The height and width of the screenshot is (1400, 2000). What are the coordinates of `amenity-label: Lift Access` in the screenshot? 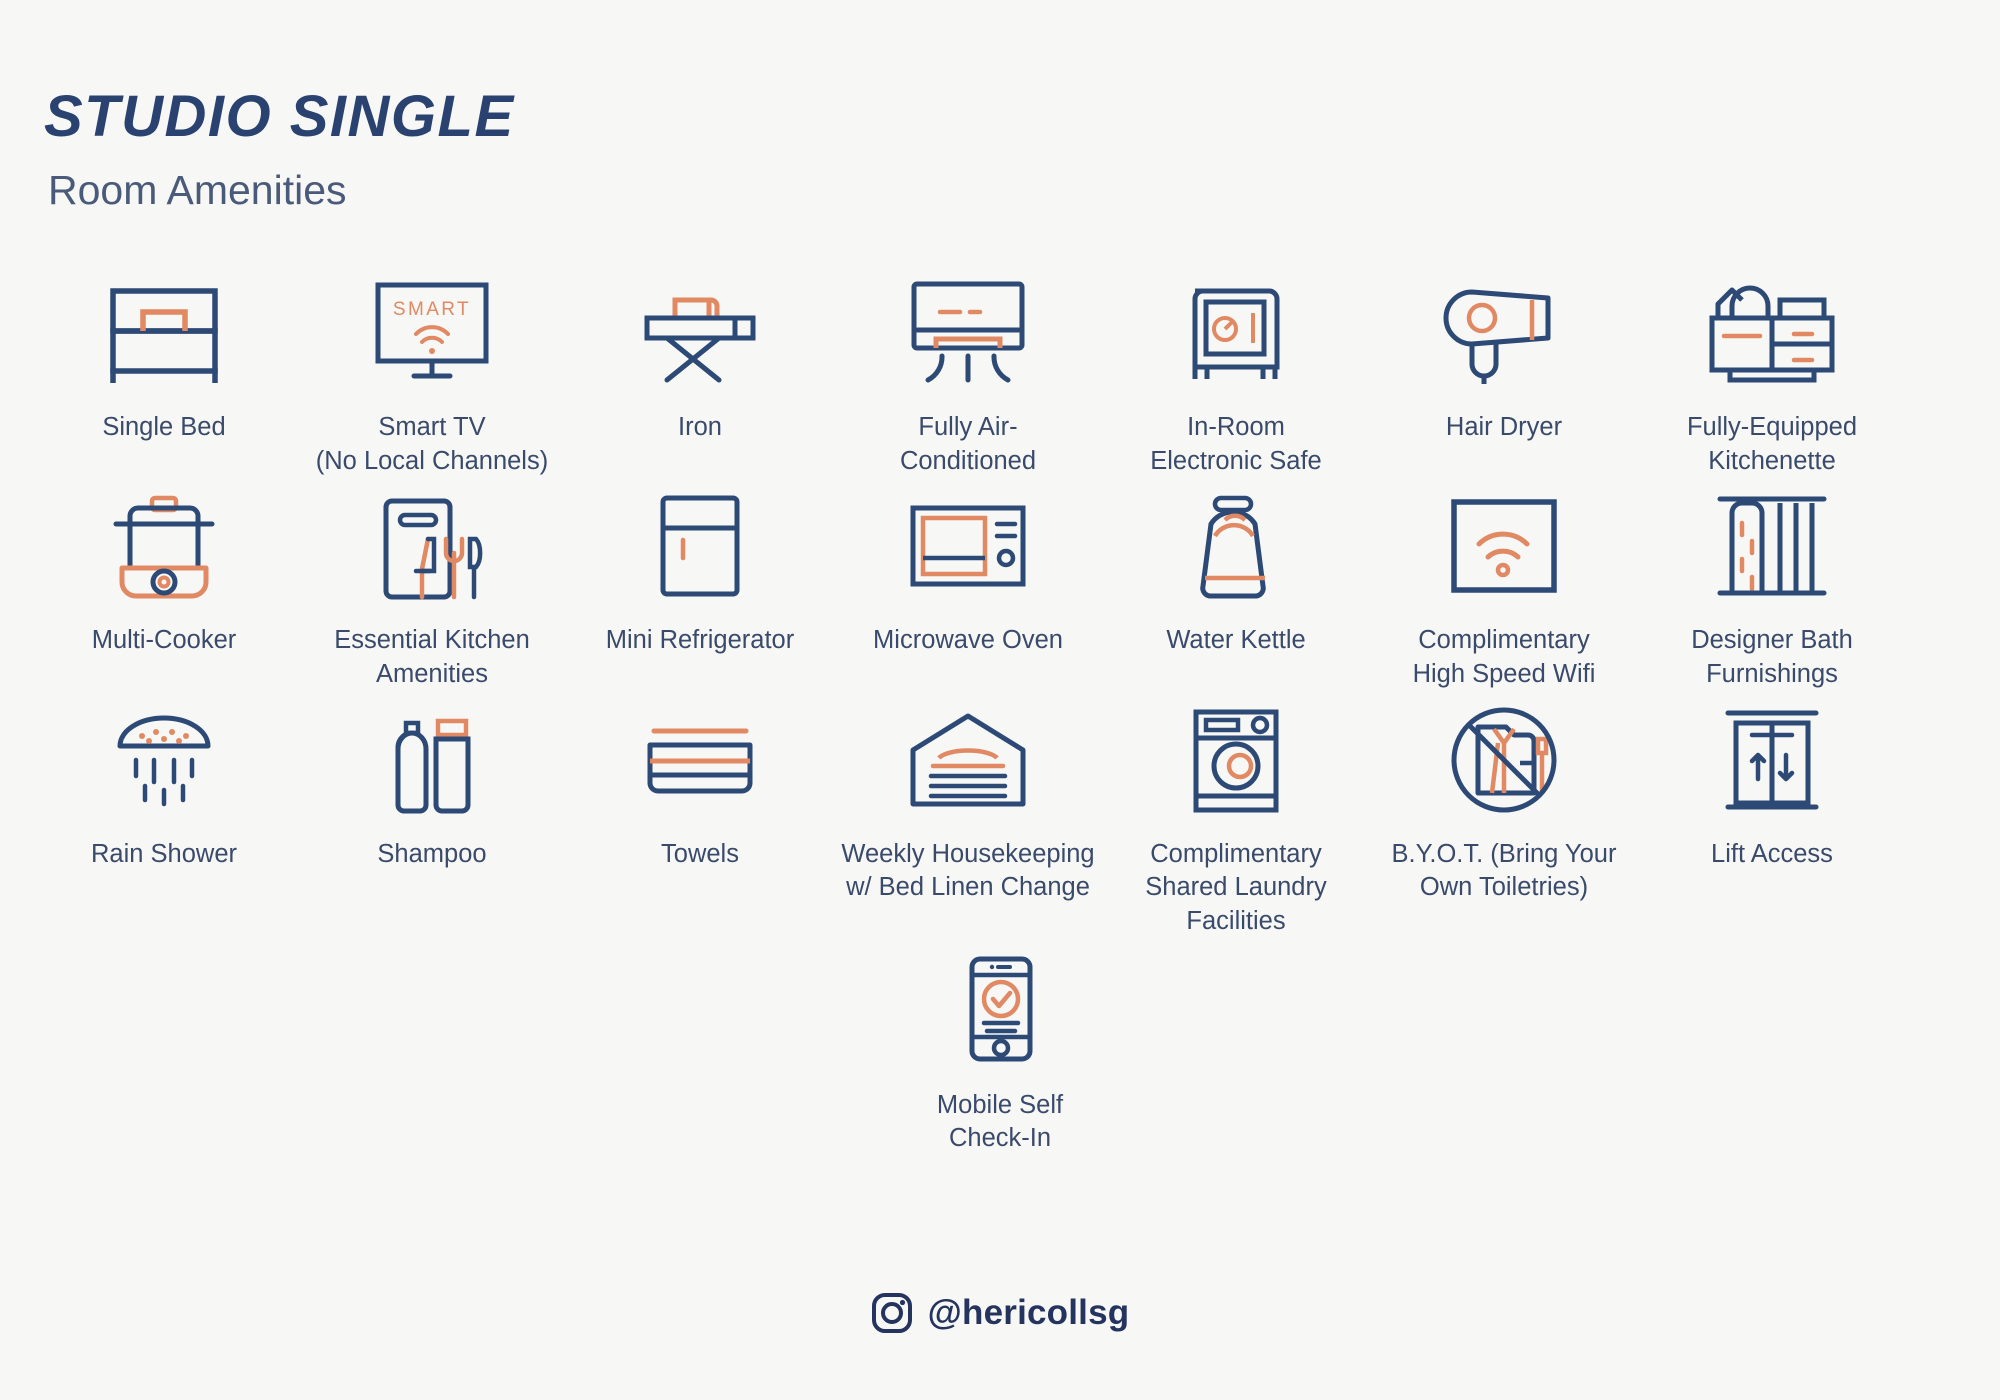 It's located at (1772, 853).